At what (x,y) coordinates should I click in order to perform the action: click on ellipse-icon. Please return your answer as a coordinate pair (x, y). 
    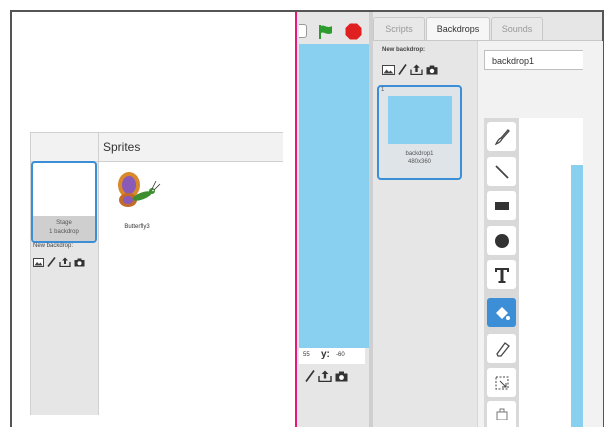
    Looking at the image, I should click on (501, 240).